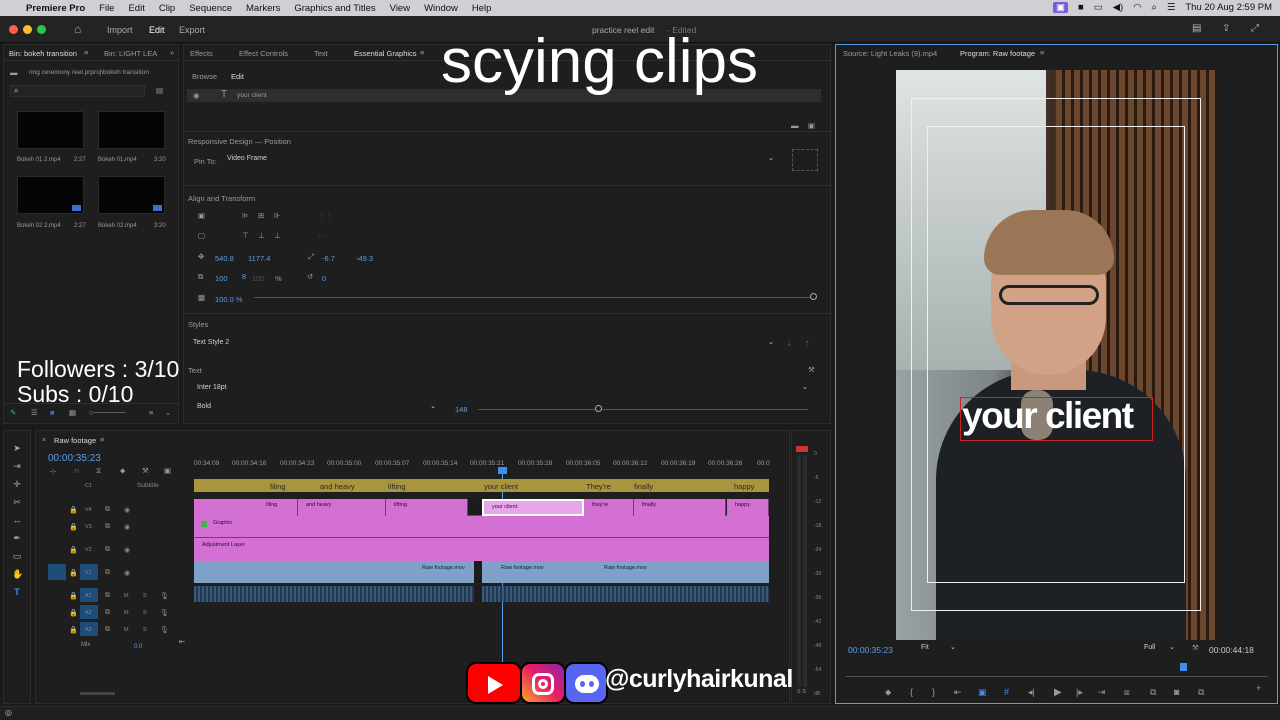  I want to click on distribute-icon: ⋮⋮, so click(325, 215).